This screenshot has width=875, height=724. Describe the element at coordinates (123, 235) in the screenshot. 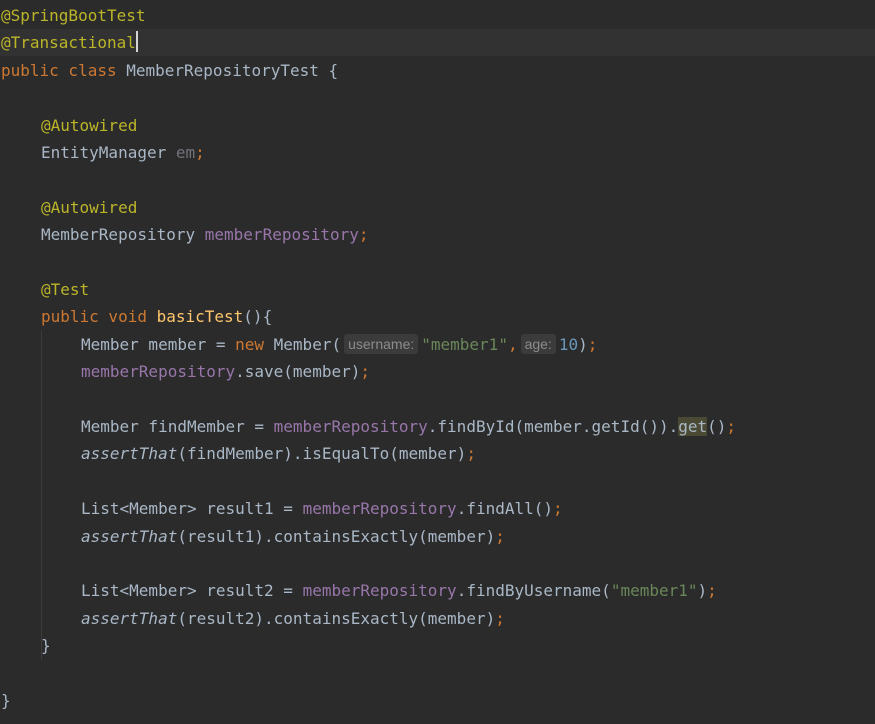

I see `code-token-plain: MemberRepository` at that location.